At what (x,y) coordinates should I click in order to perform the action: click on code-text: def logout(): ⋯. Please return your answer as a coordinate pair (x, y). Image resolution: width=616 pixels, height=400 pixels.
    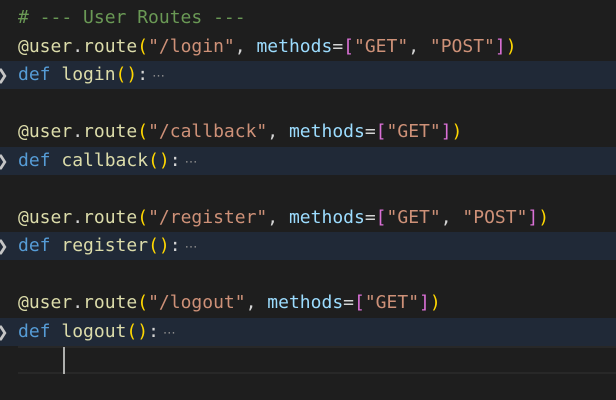
    Looking at the image, I should click on (97, 333).